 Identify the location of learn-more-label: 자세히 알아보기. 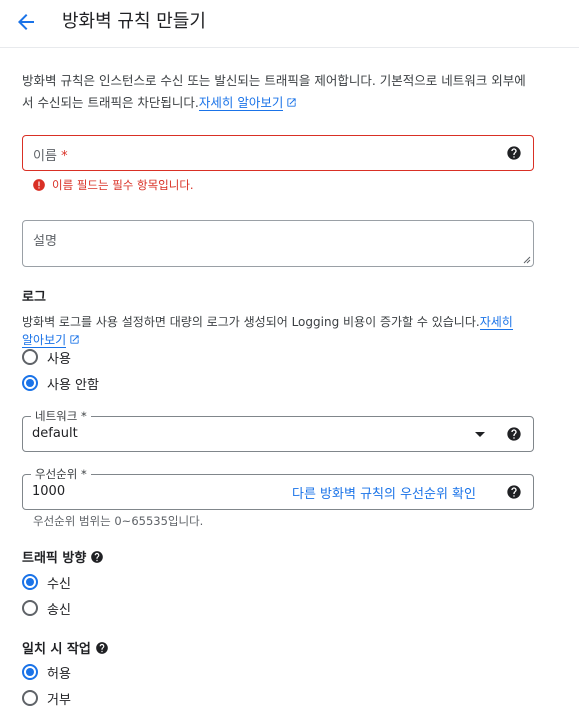
(241, 102).